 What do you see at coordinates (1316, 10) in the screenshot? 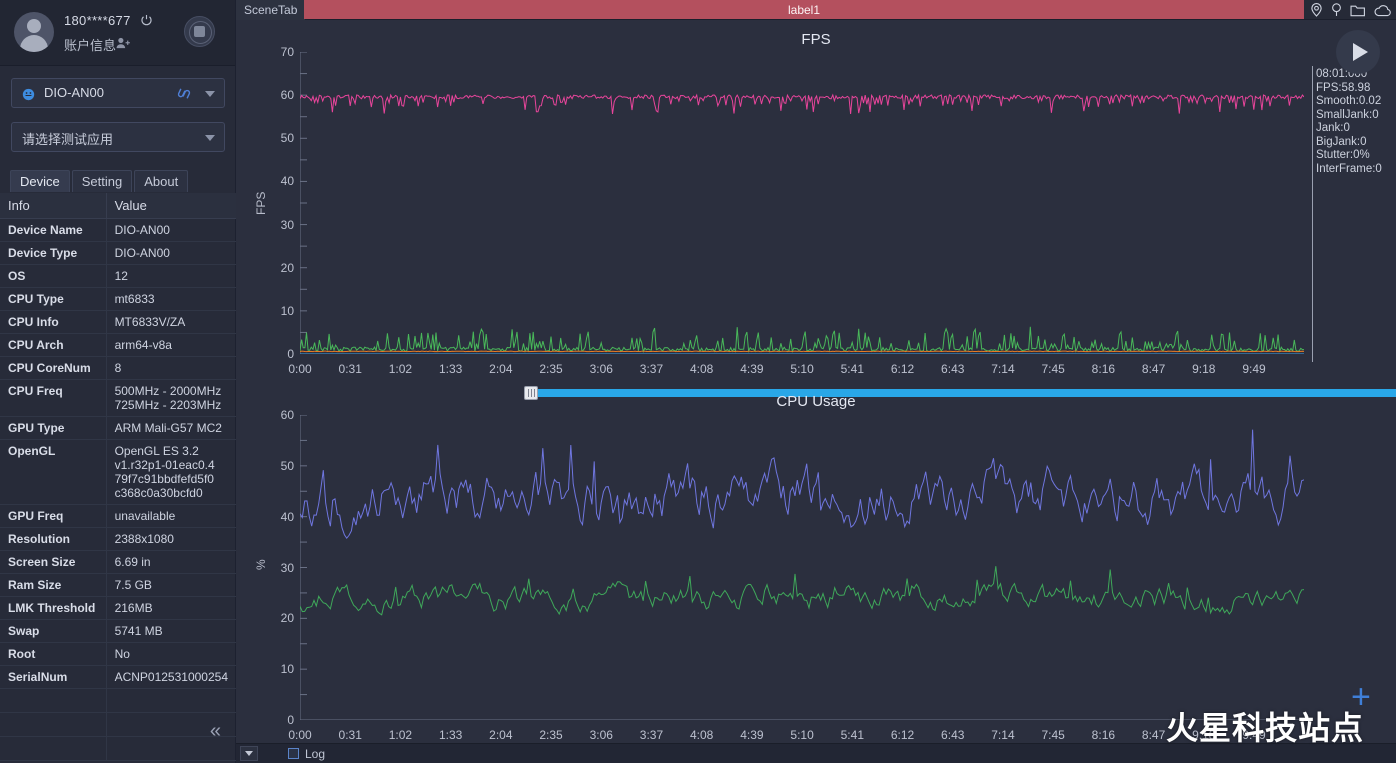
I see `location-pin-icon` at bounding box center [1316, 10].